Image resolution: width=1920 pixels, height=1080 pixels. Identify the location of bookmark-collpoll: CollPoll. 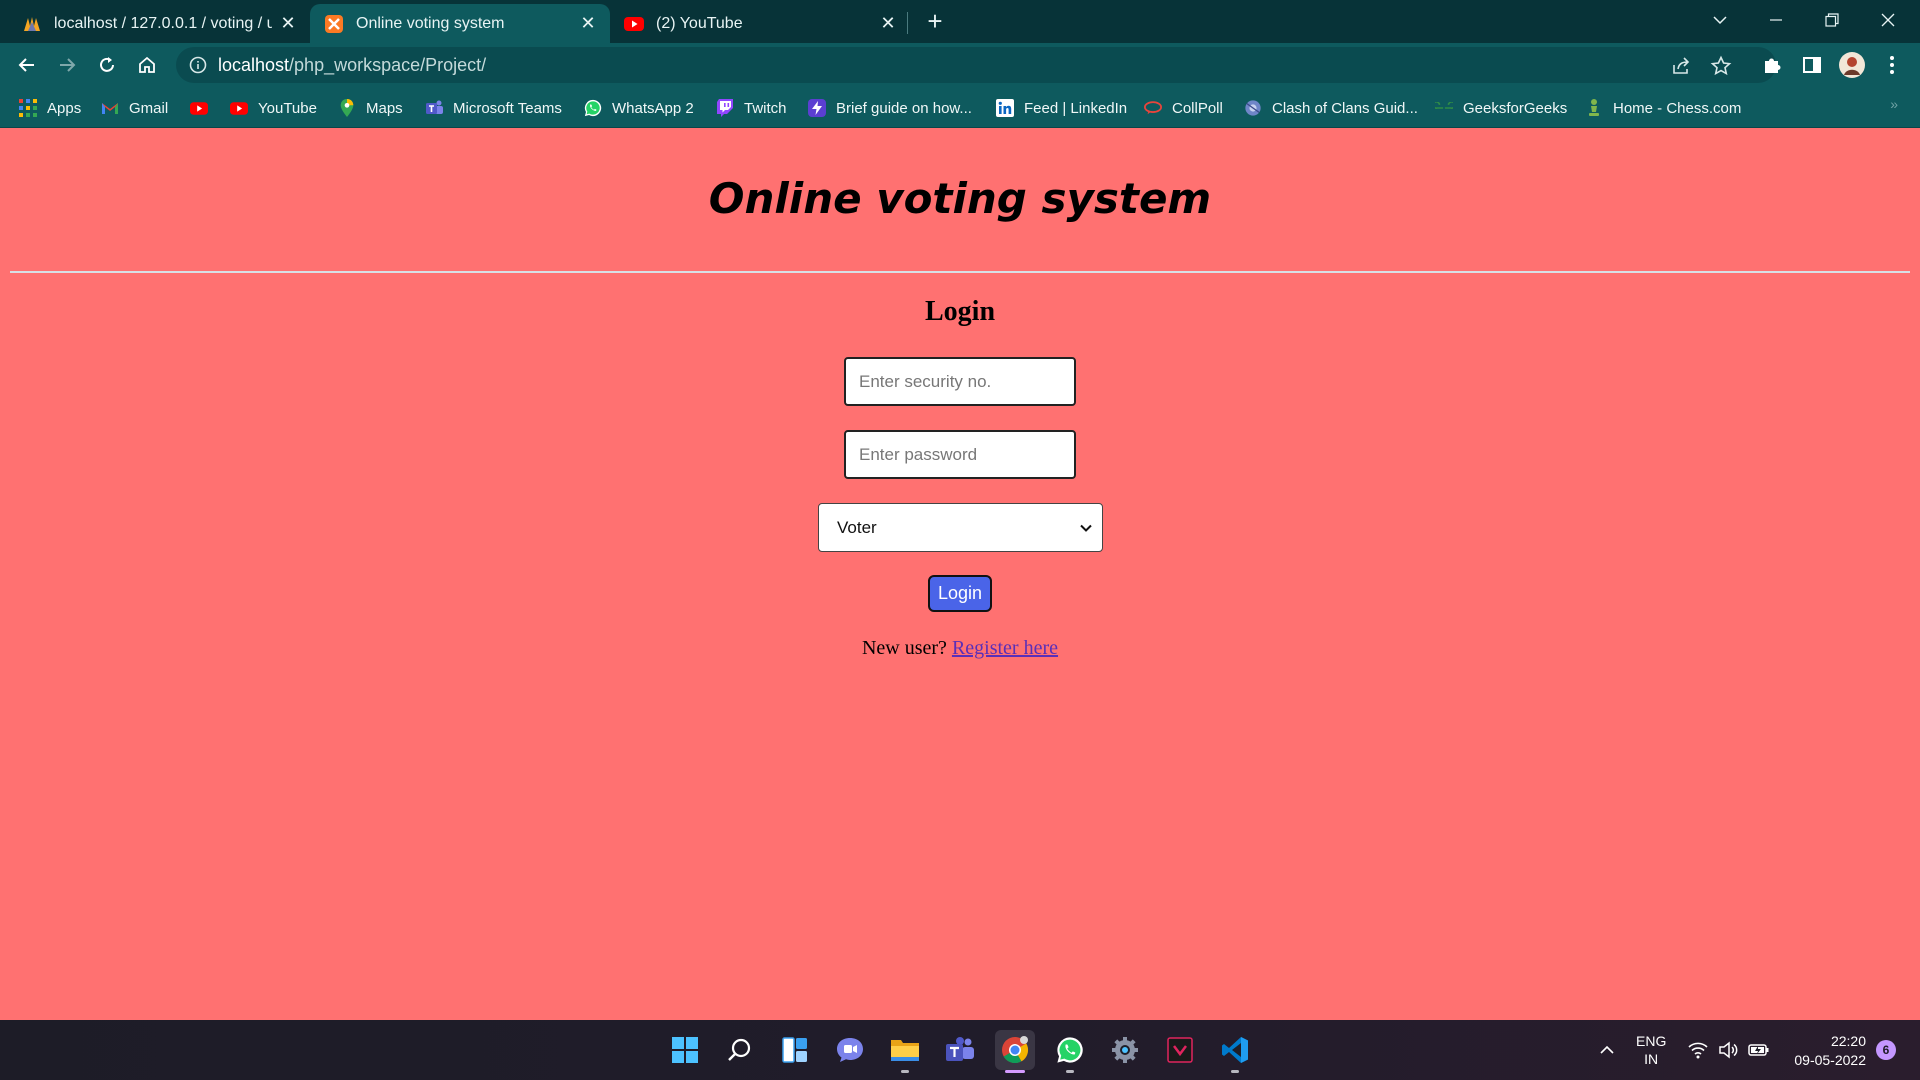
(1183, 108).